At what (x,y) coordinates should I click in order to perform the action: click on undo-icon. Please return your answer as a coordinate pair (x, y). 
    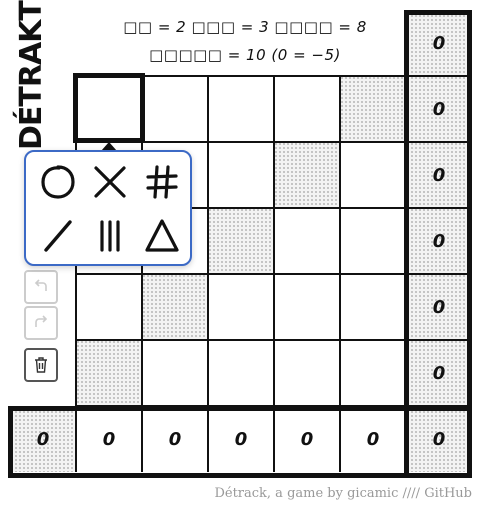
    Looking at the image, I should click on (40, 285).